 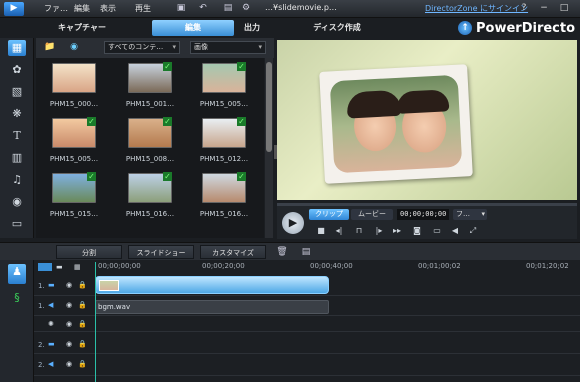 I want to click on prev-frame-icon: ◂|, so click(x=339, y=231).